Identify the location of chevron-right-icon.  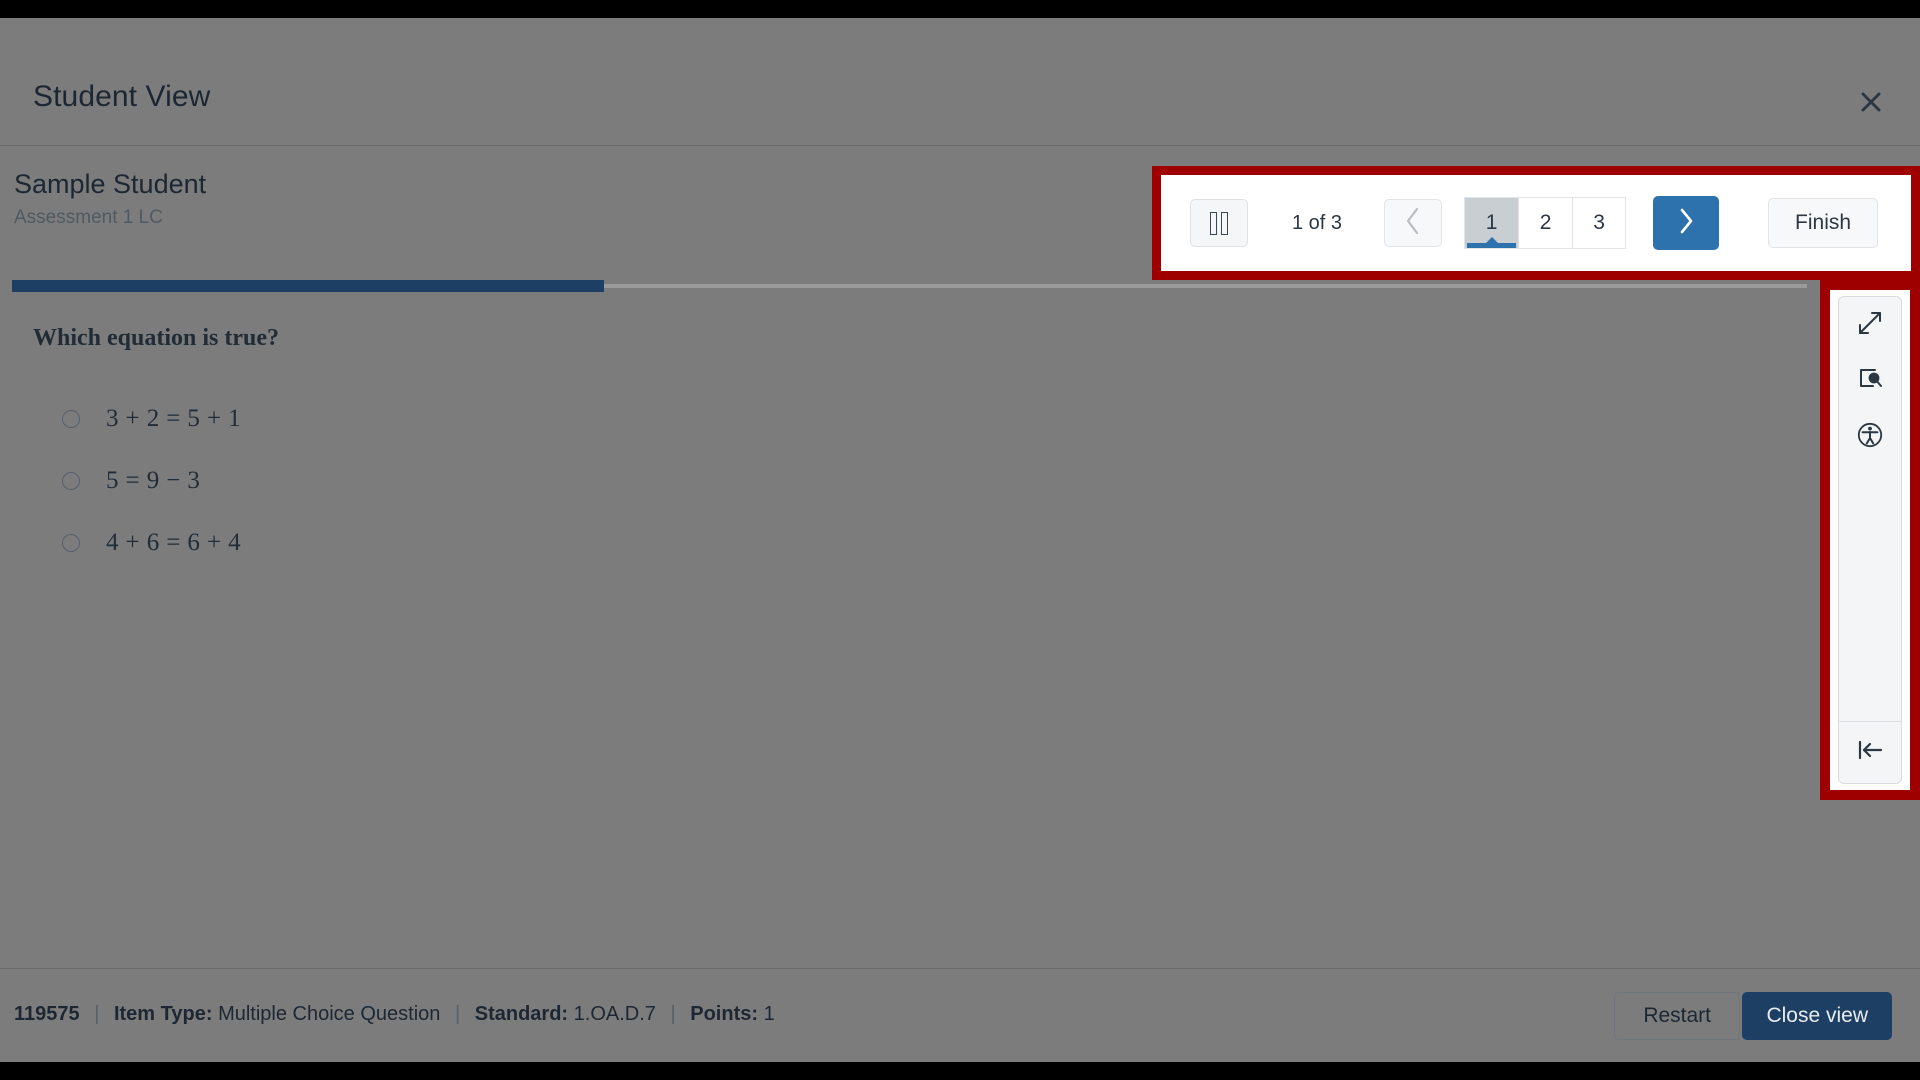
(1686, 223).